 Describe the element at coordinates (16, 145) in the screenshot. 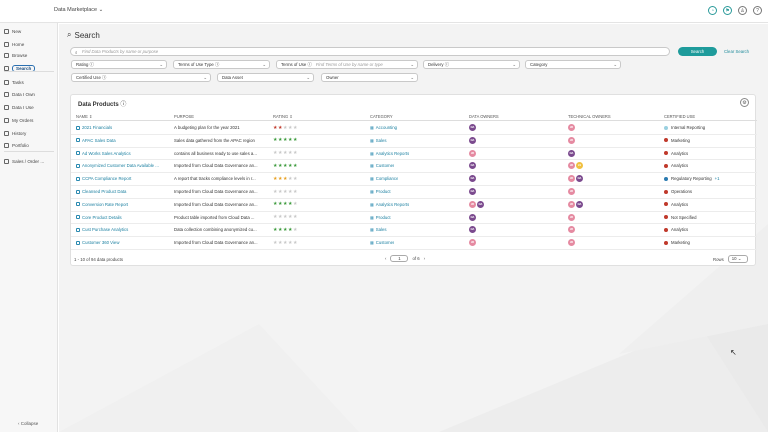

I see `sidebar-item-portfolio: Portfolio` at that location.